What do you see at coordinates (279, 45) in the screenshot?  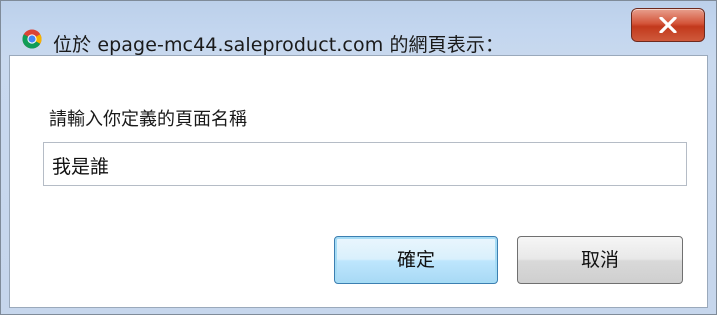 I see `window-title: 位於 epage-mc44.saleproduct.com 的網頁表示：` at bounding box center [279, 45].